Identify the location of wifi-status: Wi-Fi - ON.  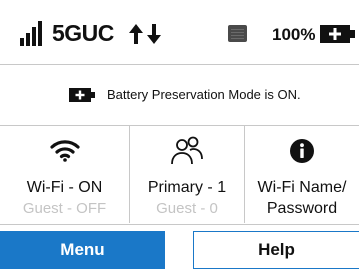
(64, 187).